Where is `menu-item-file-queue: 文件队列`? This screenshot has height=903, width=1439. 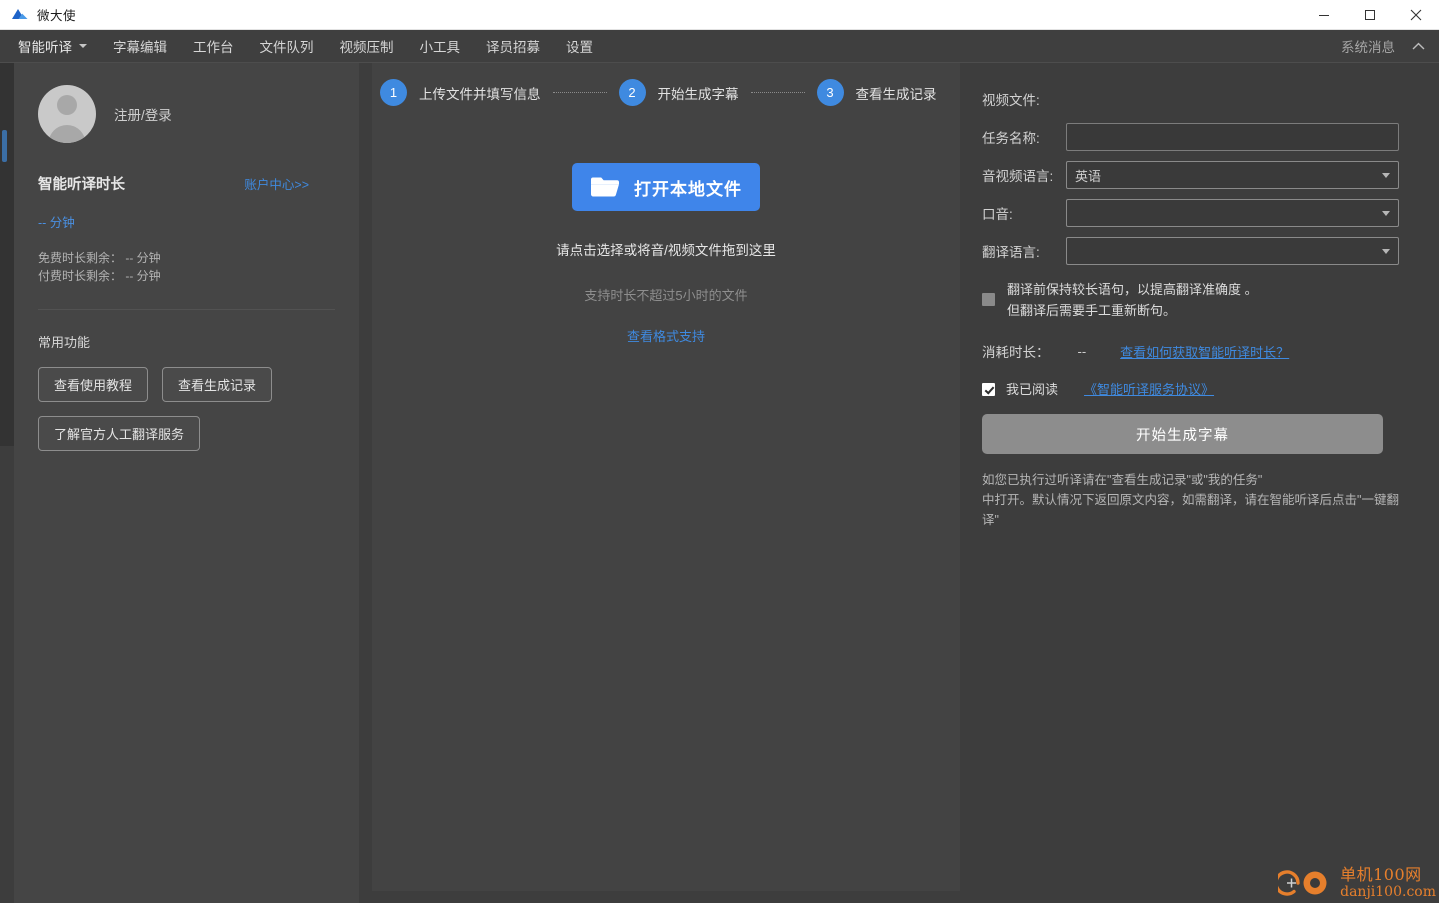
menu-item-file-queue: 文件队列 is located at coordinates (287, 46).